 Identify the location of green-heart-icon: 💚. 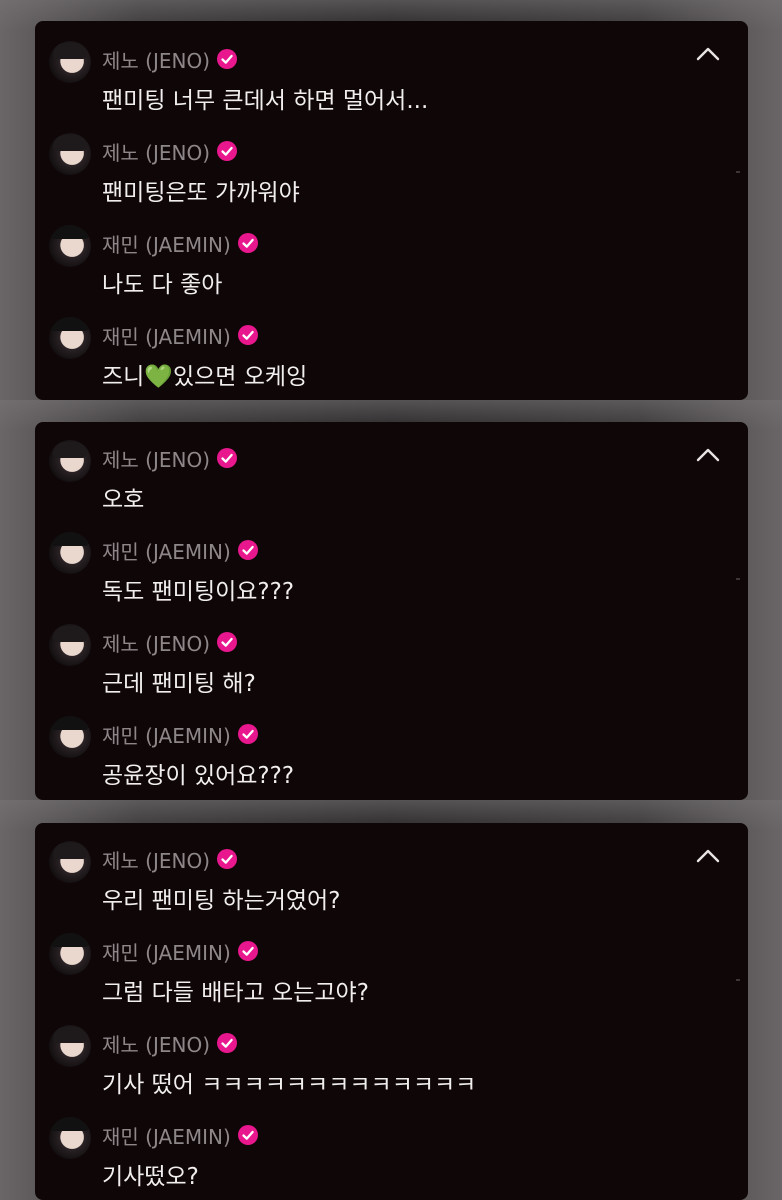
(158, 377).